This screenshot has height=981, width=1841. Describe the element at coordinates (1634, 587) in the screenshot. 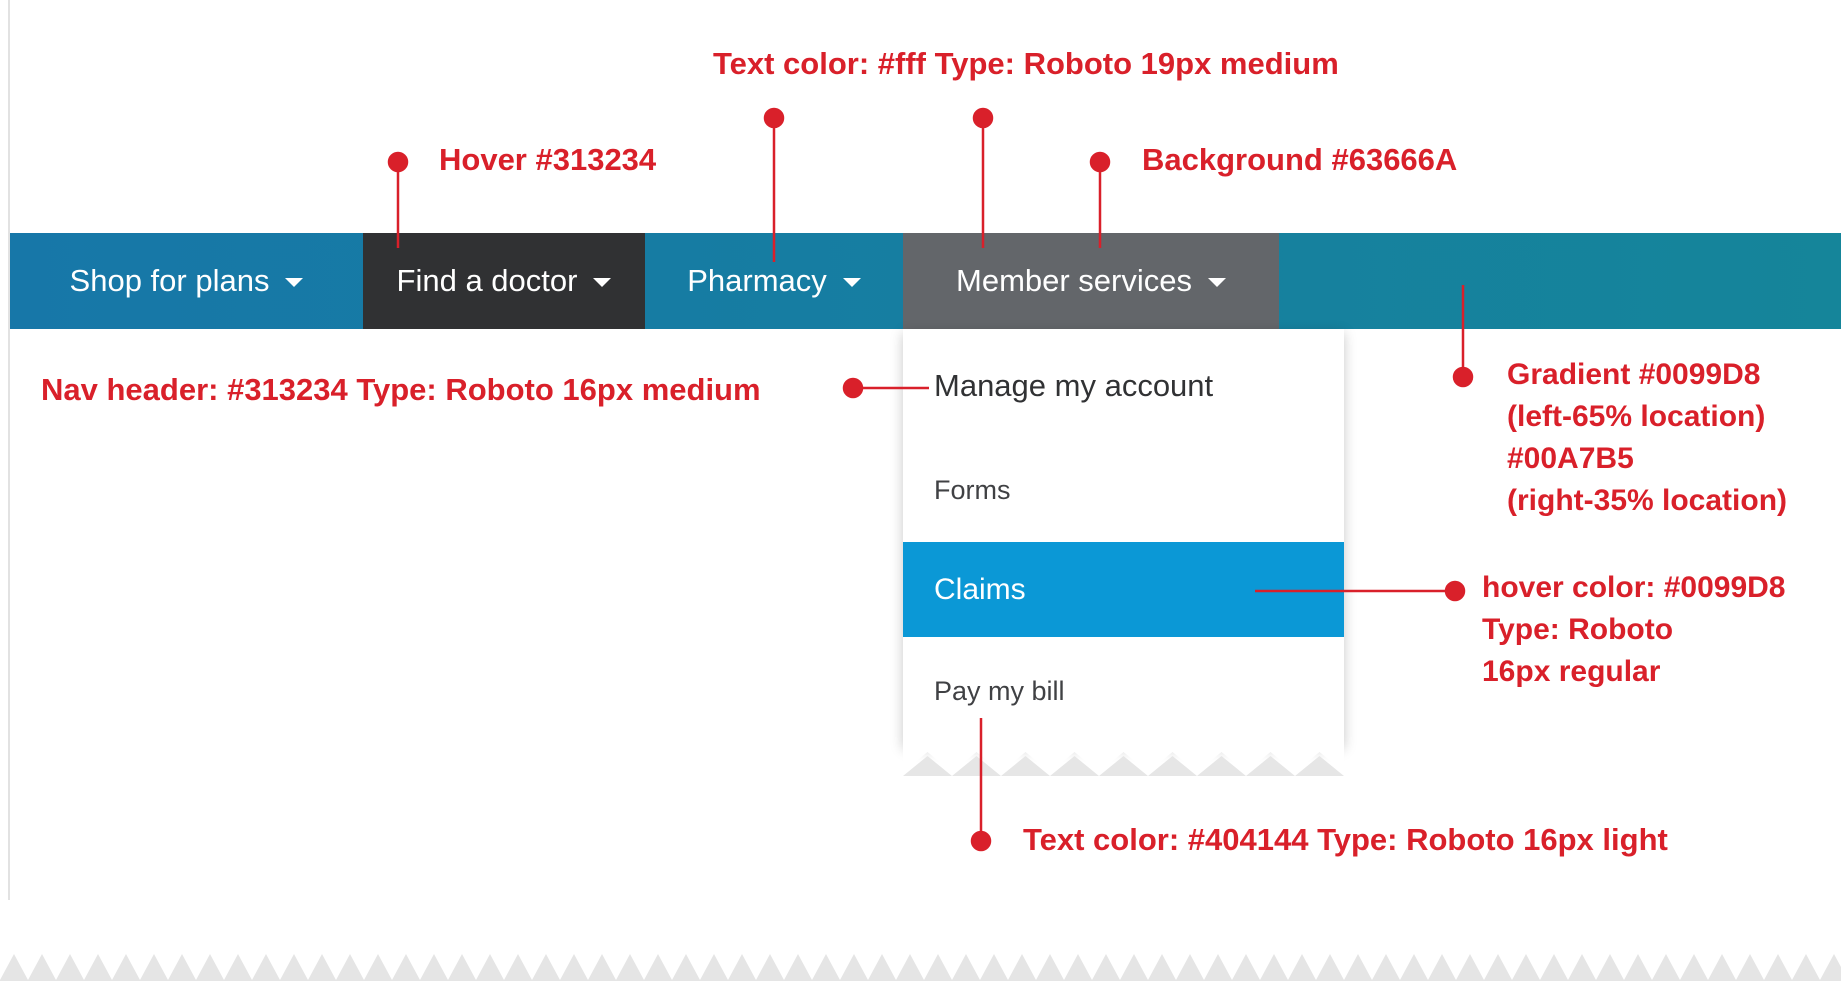

I see `annotation-dropdown-hover-line: hover color: #0099D8` at that location.